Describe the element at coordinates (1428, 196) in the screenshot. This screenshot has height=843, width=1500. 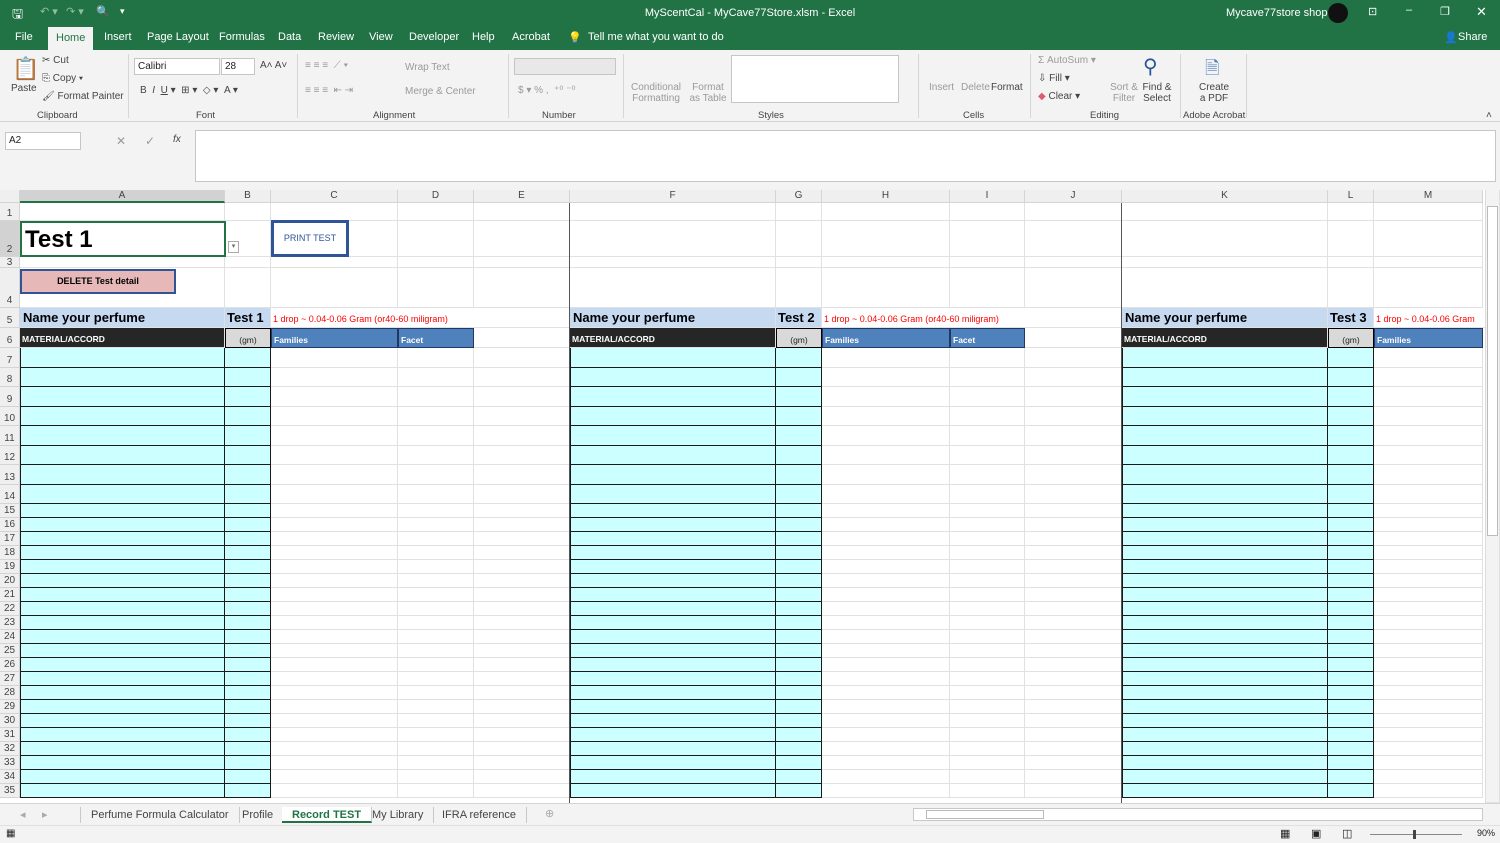
I see `column-header-M: M` at that location.